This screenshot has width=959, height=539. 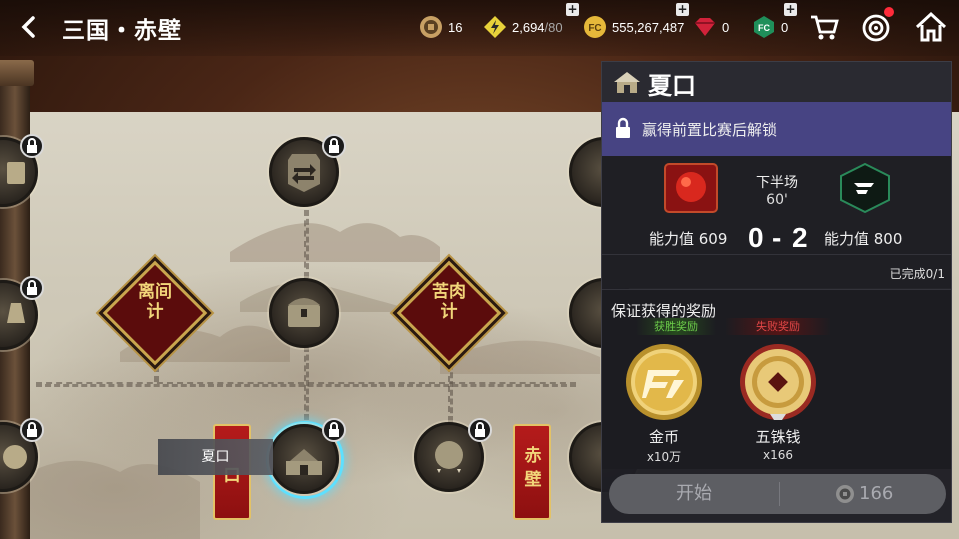 I want to click on away-power: 能力值 800, so click(x=863, y=239).